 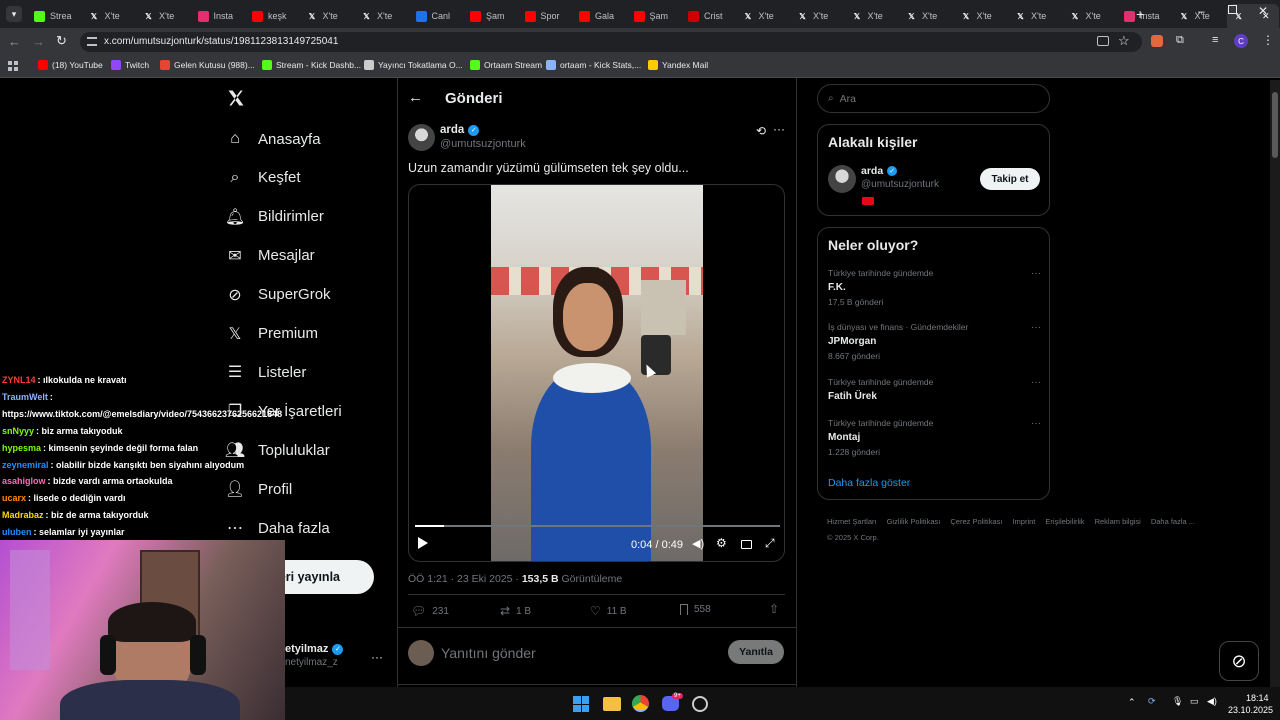 I want to click on profile-avatar: C, so click(x=1241, y=41).